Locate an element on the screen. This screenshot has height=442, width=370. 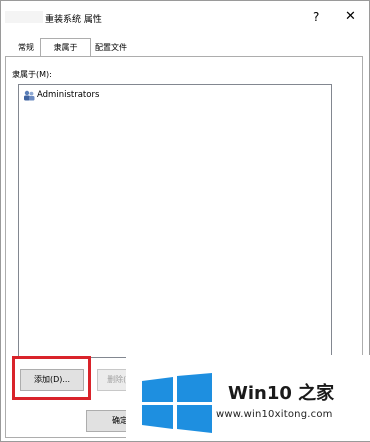
help-button: ? is located at coordinates (316, 17).